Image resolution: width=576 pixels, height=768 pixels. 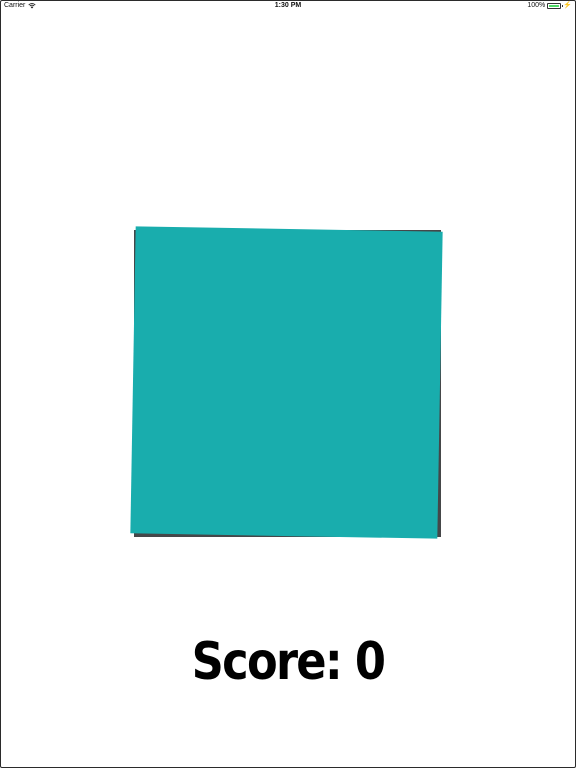 I want to click on charging-icon: ⚡, so click(x=567, y=5).